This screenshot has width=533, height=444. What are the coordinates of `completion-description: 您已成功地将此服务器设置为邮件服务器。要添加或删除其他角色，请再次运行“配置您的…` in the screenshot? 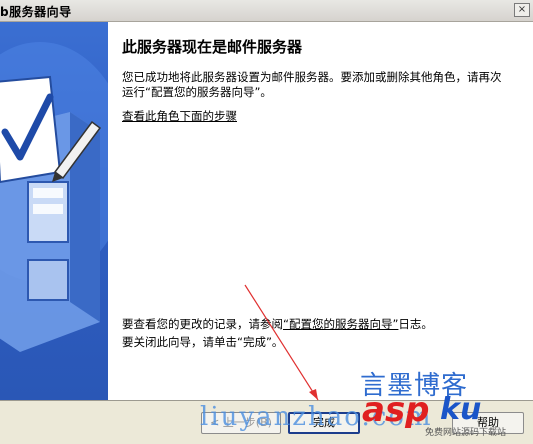 It's located at (312, 84).